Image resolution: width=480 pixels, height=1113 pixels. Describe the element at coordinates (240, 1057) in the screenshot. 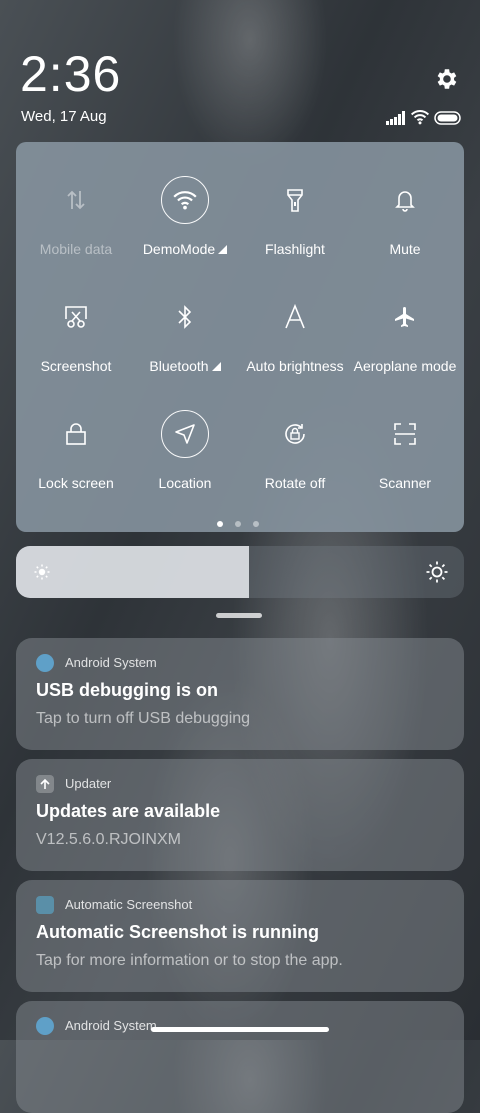

I see `notification-card: Android System` at that location.